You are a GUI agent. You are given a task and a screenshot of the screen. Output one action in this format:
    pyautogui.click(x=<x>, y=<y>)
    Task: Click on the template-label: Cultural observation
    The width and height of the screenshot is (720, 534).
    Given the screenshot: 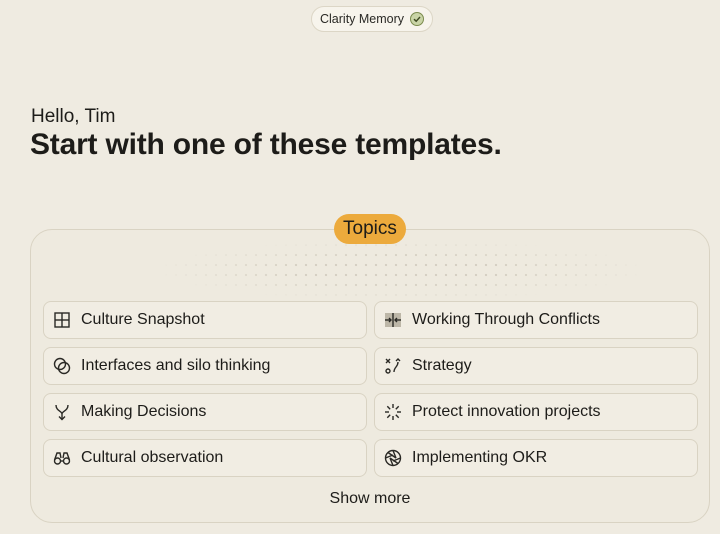 What is the action you would take?
    pyautogui.click(x=152, y=457)
    